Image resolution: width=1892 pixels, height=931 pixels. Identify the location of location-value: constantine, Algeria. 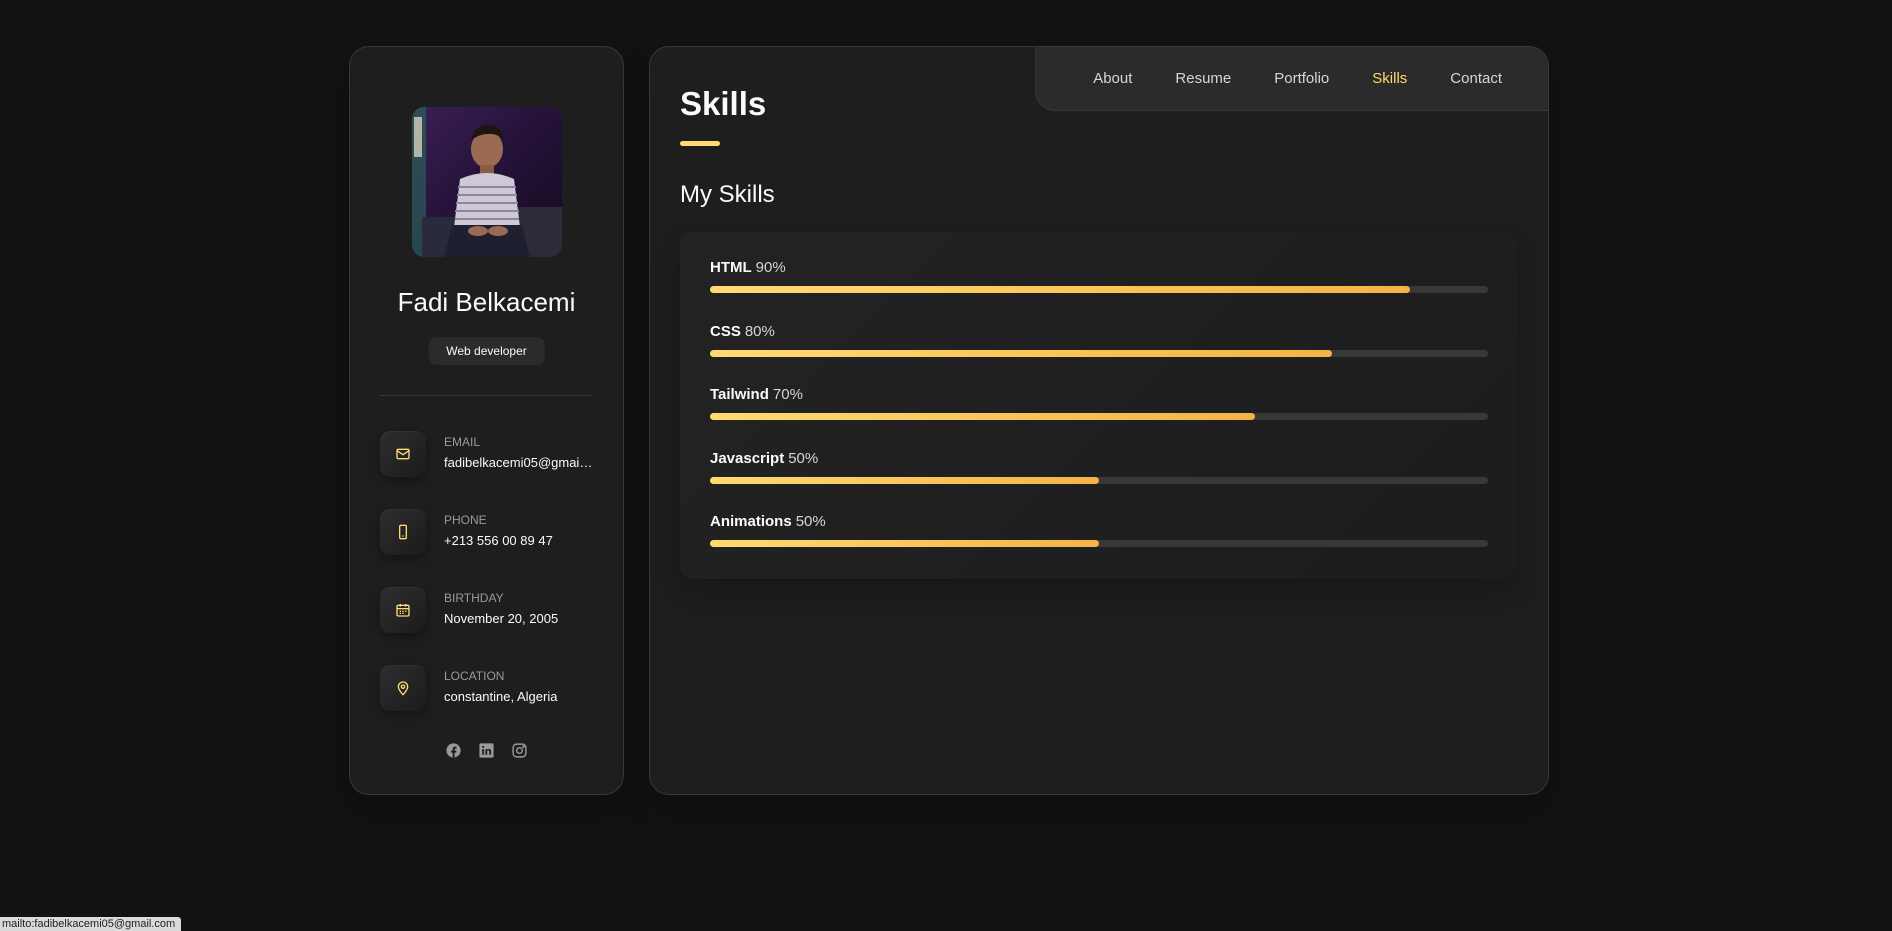
(501, 696).